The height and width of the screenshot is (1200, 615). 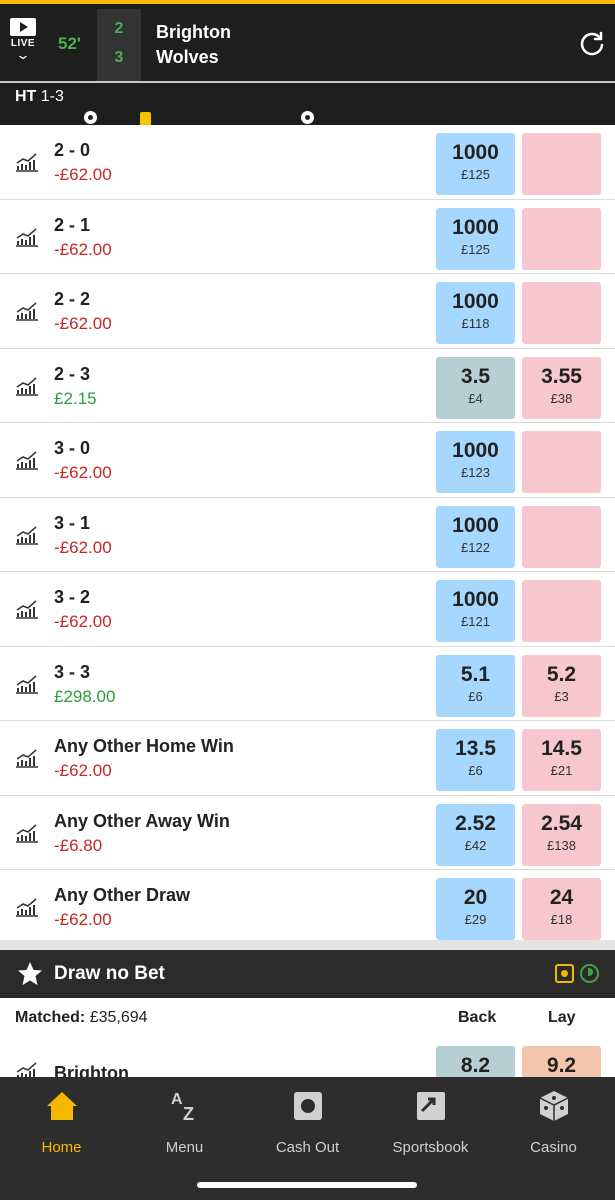 What do you see at coordinates (23, 54) in the screenshot?
I see `chevron-down-icon: ⌄` at bounding box center [23, 54].